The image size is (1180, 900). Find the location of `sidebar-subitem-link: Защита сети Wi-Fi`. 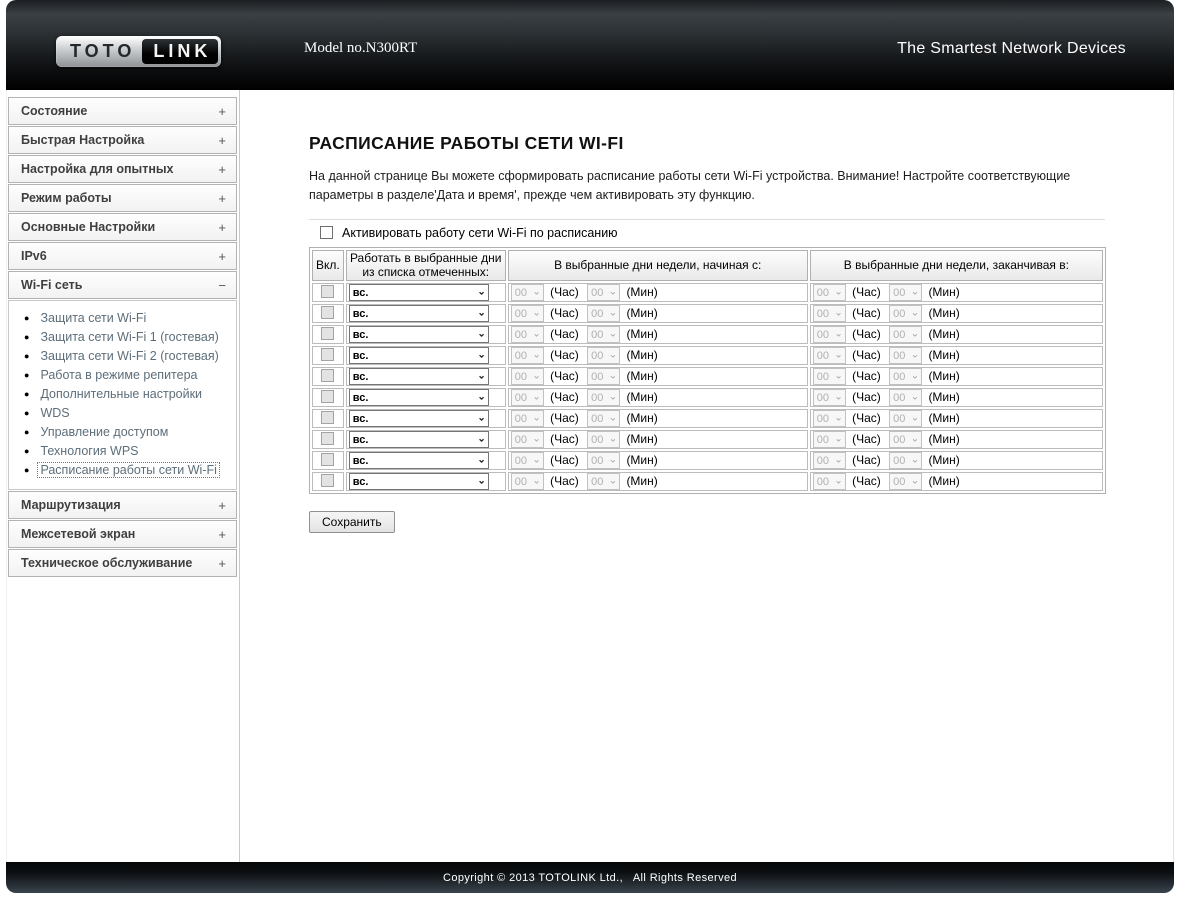

sidebar-subitem-link: Защита сети Wi-Fi is located at coordinates (93, 318).